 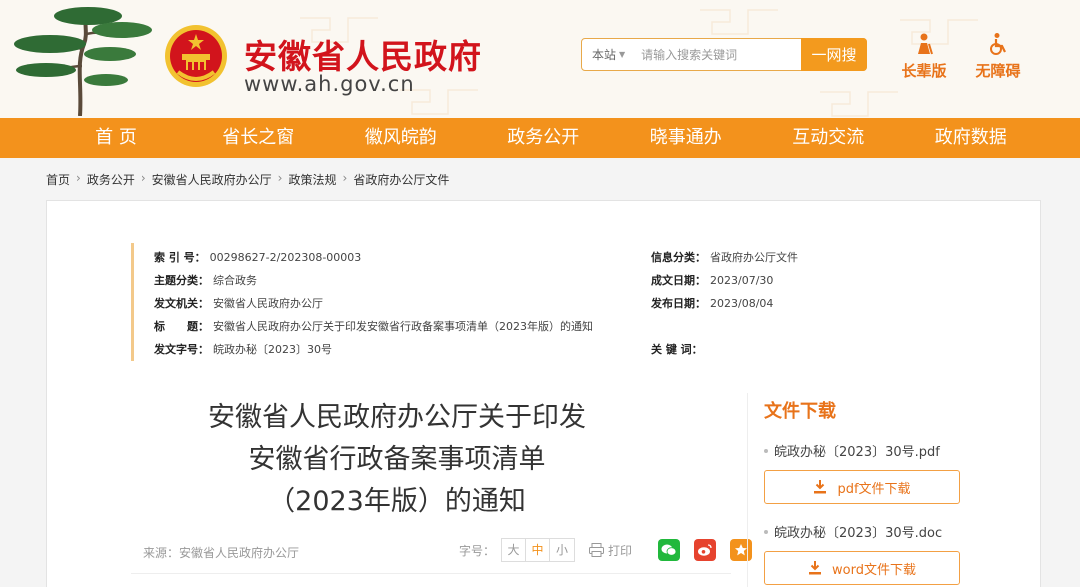 I want to click on meta-published-date: 发布日期： 2023/08/04, so click(x=712, y=303).